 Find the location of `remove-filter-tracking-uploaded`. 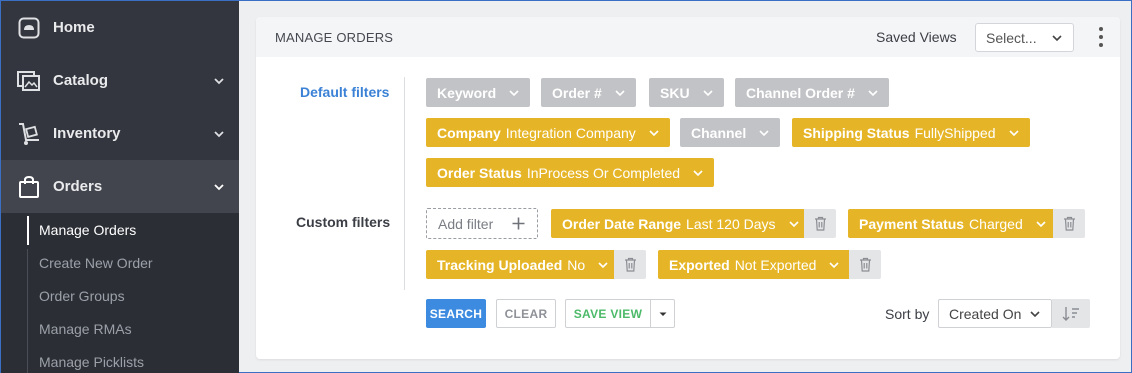

remove-filter-tracking-uploaded is located at coordinates (630, 264).